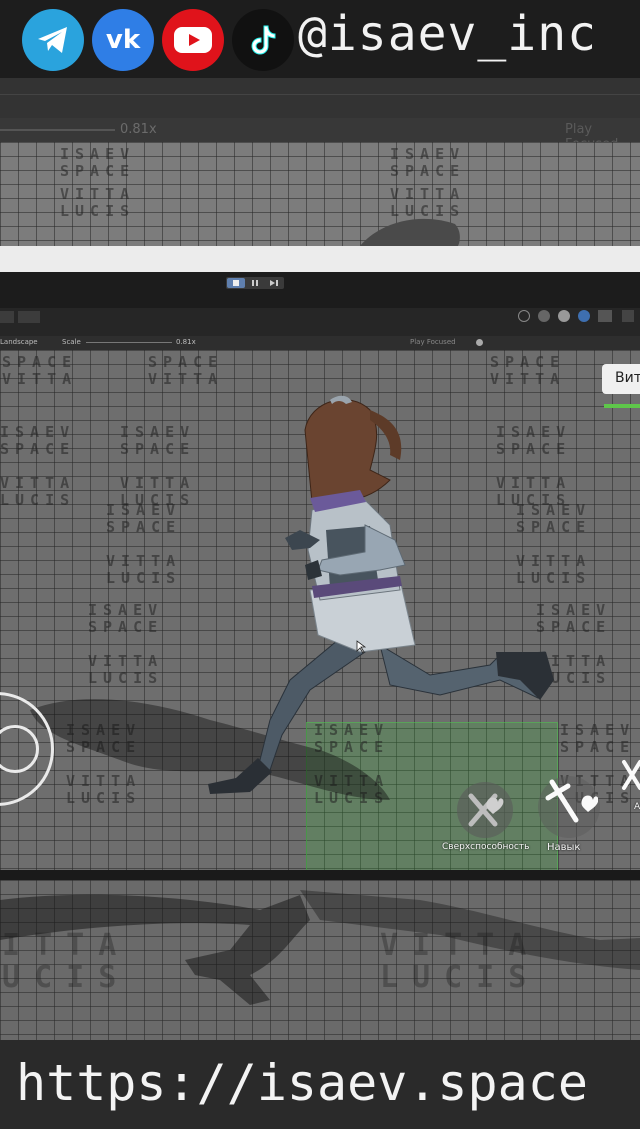 Image resolution: width=640 pixels, height=1129 pixels. What do you see at coordinates (53, 40) in the screenshot?
I see `telegram-icon` at bounding box center [53, 40].